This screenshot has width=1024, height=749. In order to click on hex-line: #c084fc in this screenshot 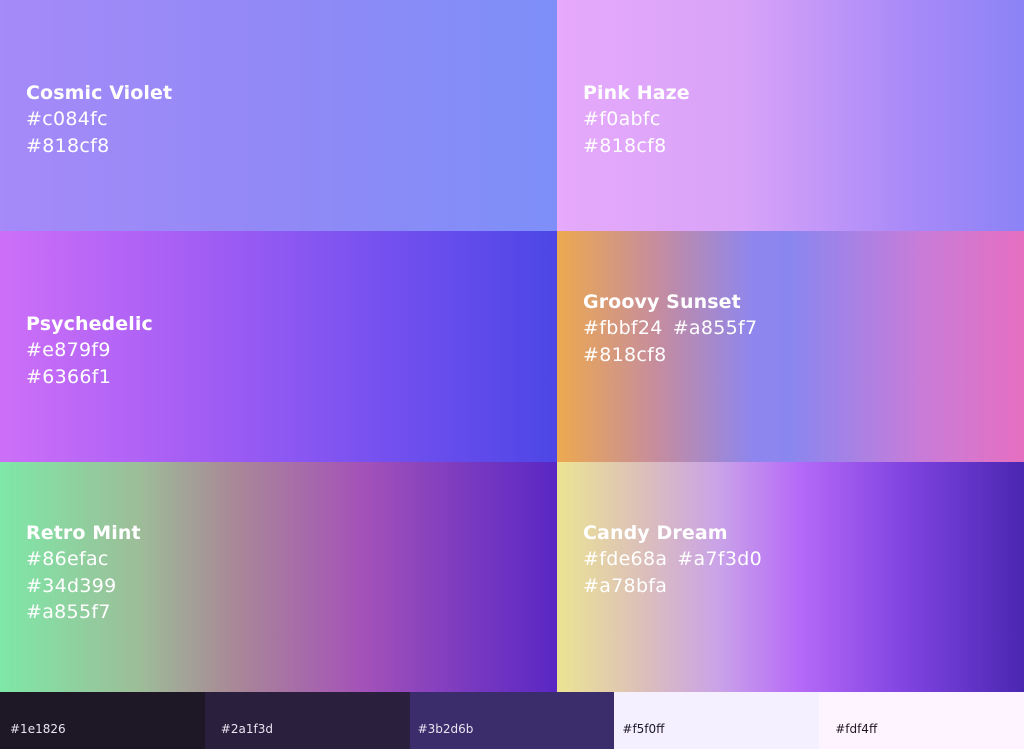, I will do `click(99, 119)`.